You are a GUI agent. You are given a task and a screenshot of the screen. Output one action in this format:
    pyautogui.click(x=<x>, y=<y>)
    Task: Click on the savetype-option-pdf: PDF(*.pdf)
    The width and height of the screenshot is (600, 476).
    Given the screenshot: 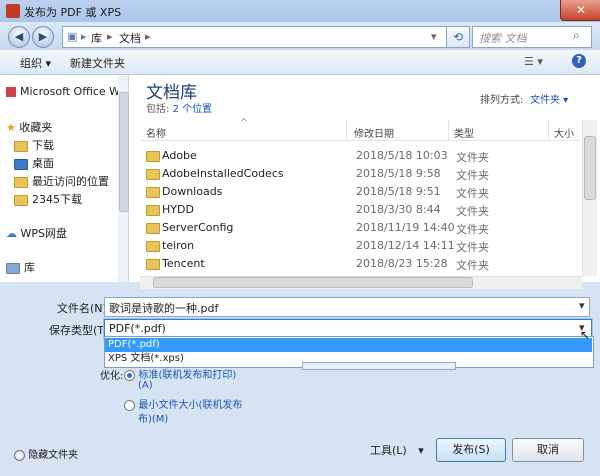 What is the action you would take?
    pyautogui.click(x=348, y=345)
    